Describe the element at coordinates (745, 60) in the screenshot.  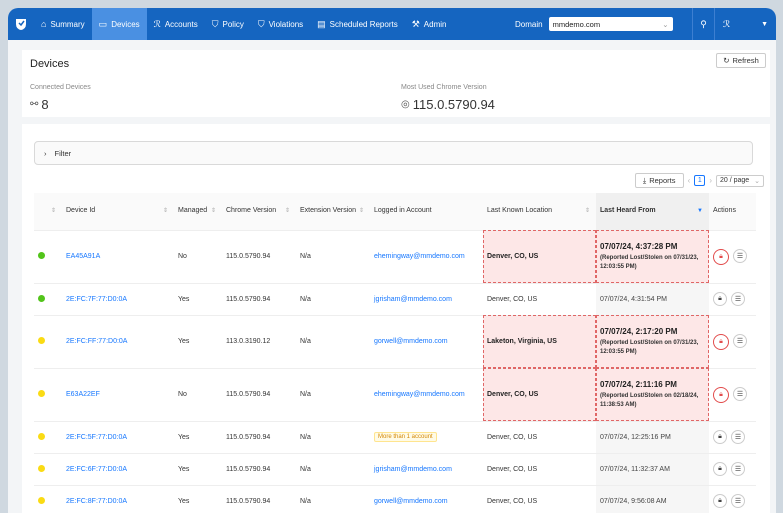
I see `refresh-label: Refresh` at that location.